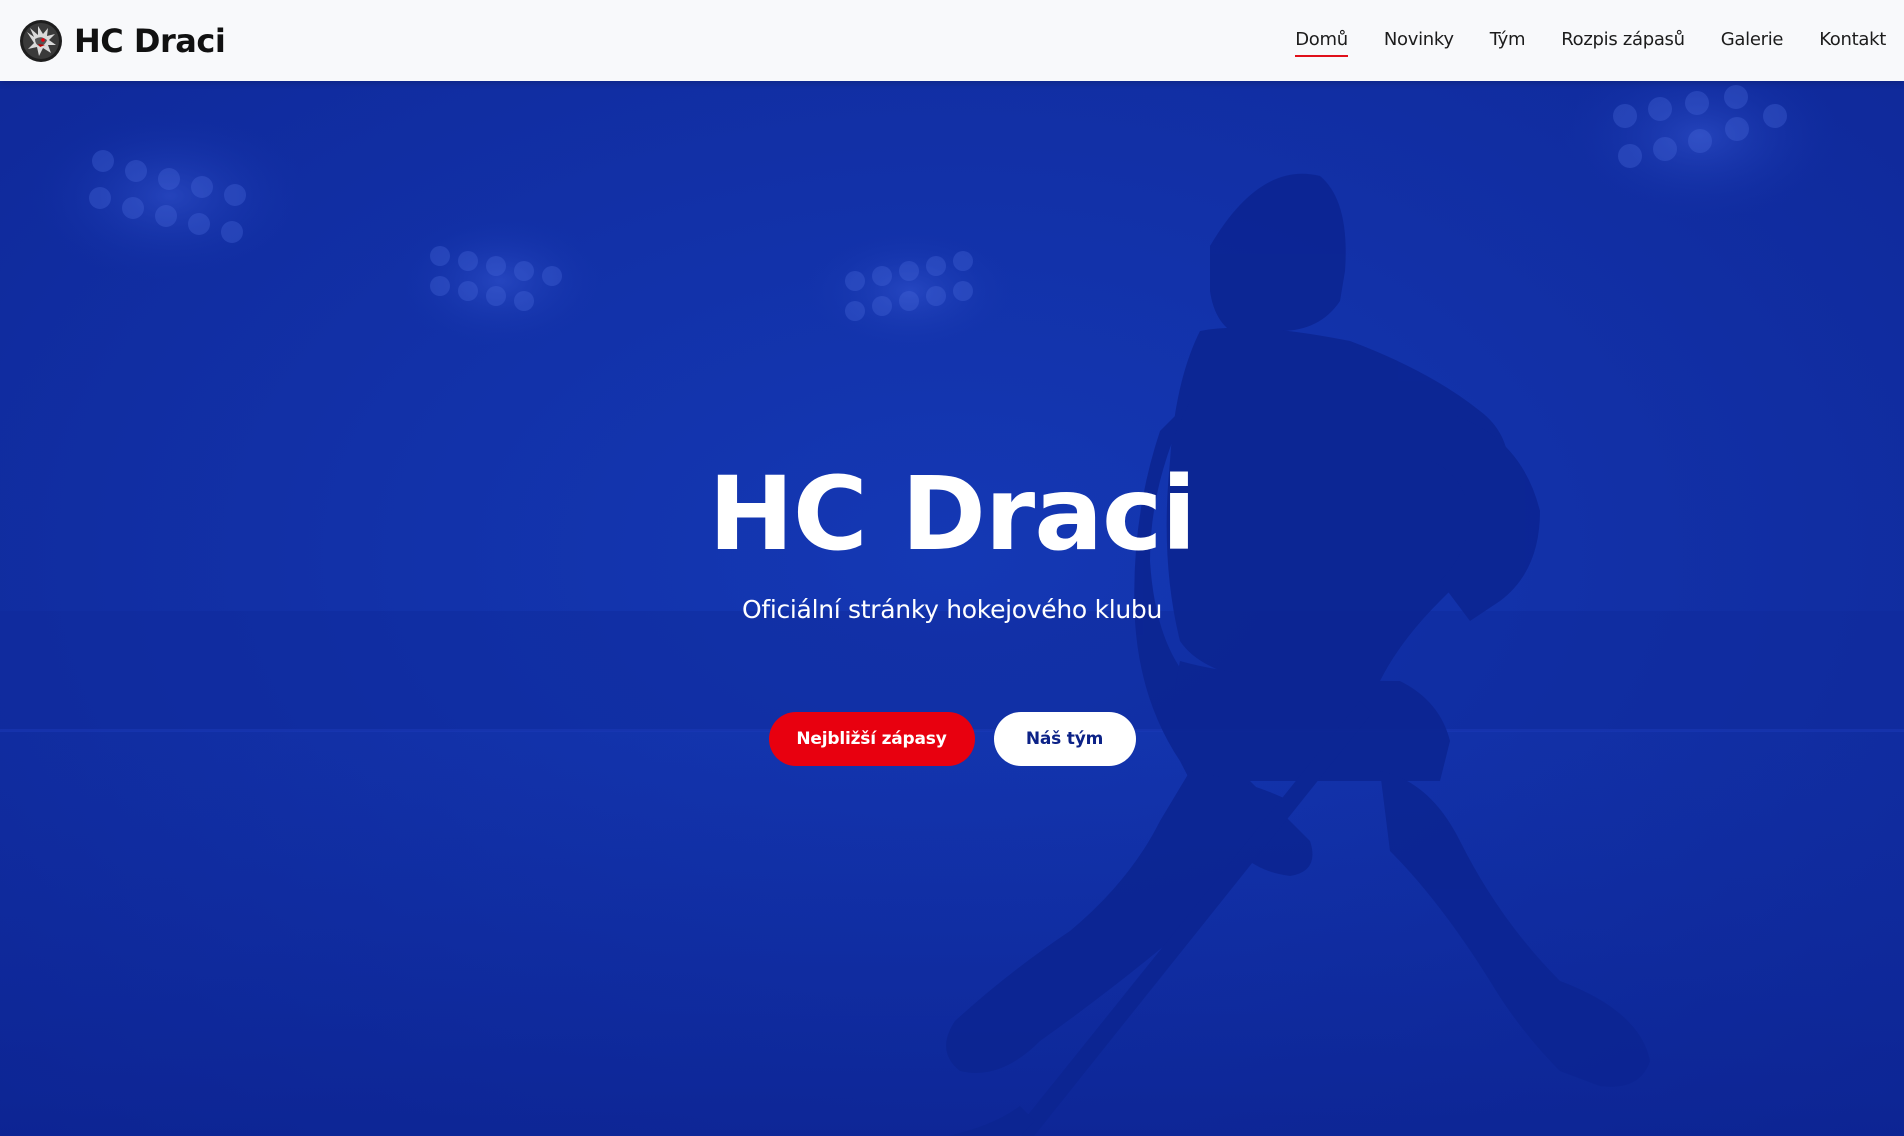  What do you see at coordinates (1508, 40) in the screenshot?
I see `nav-link-team: Tým` at bounding box center [1508, 40].